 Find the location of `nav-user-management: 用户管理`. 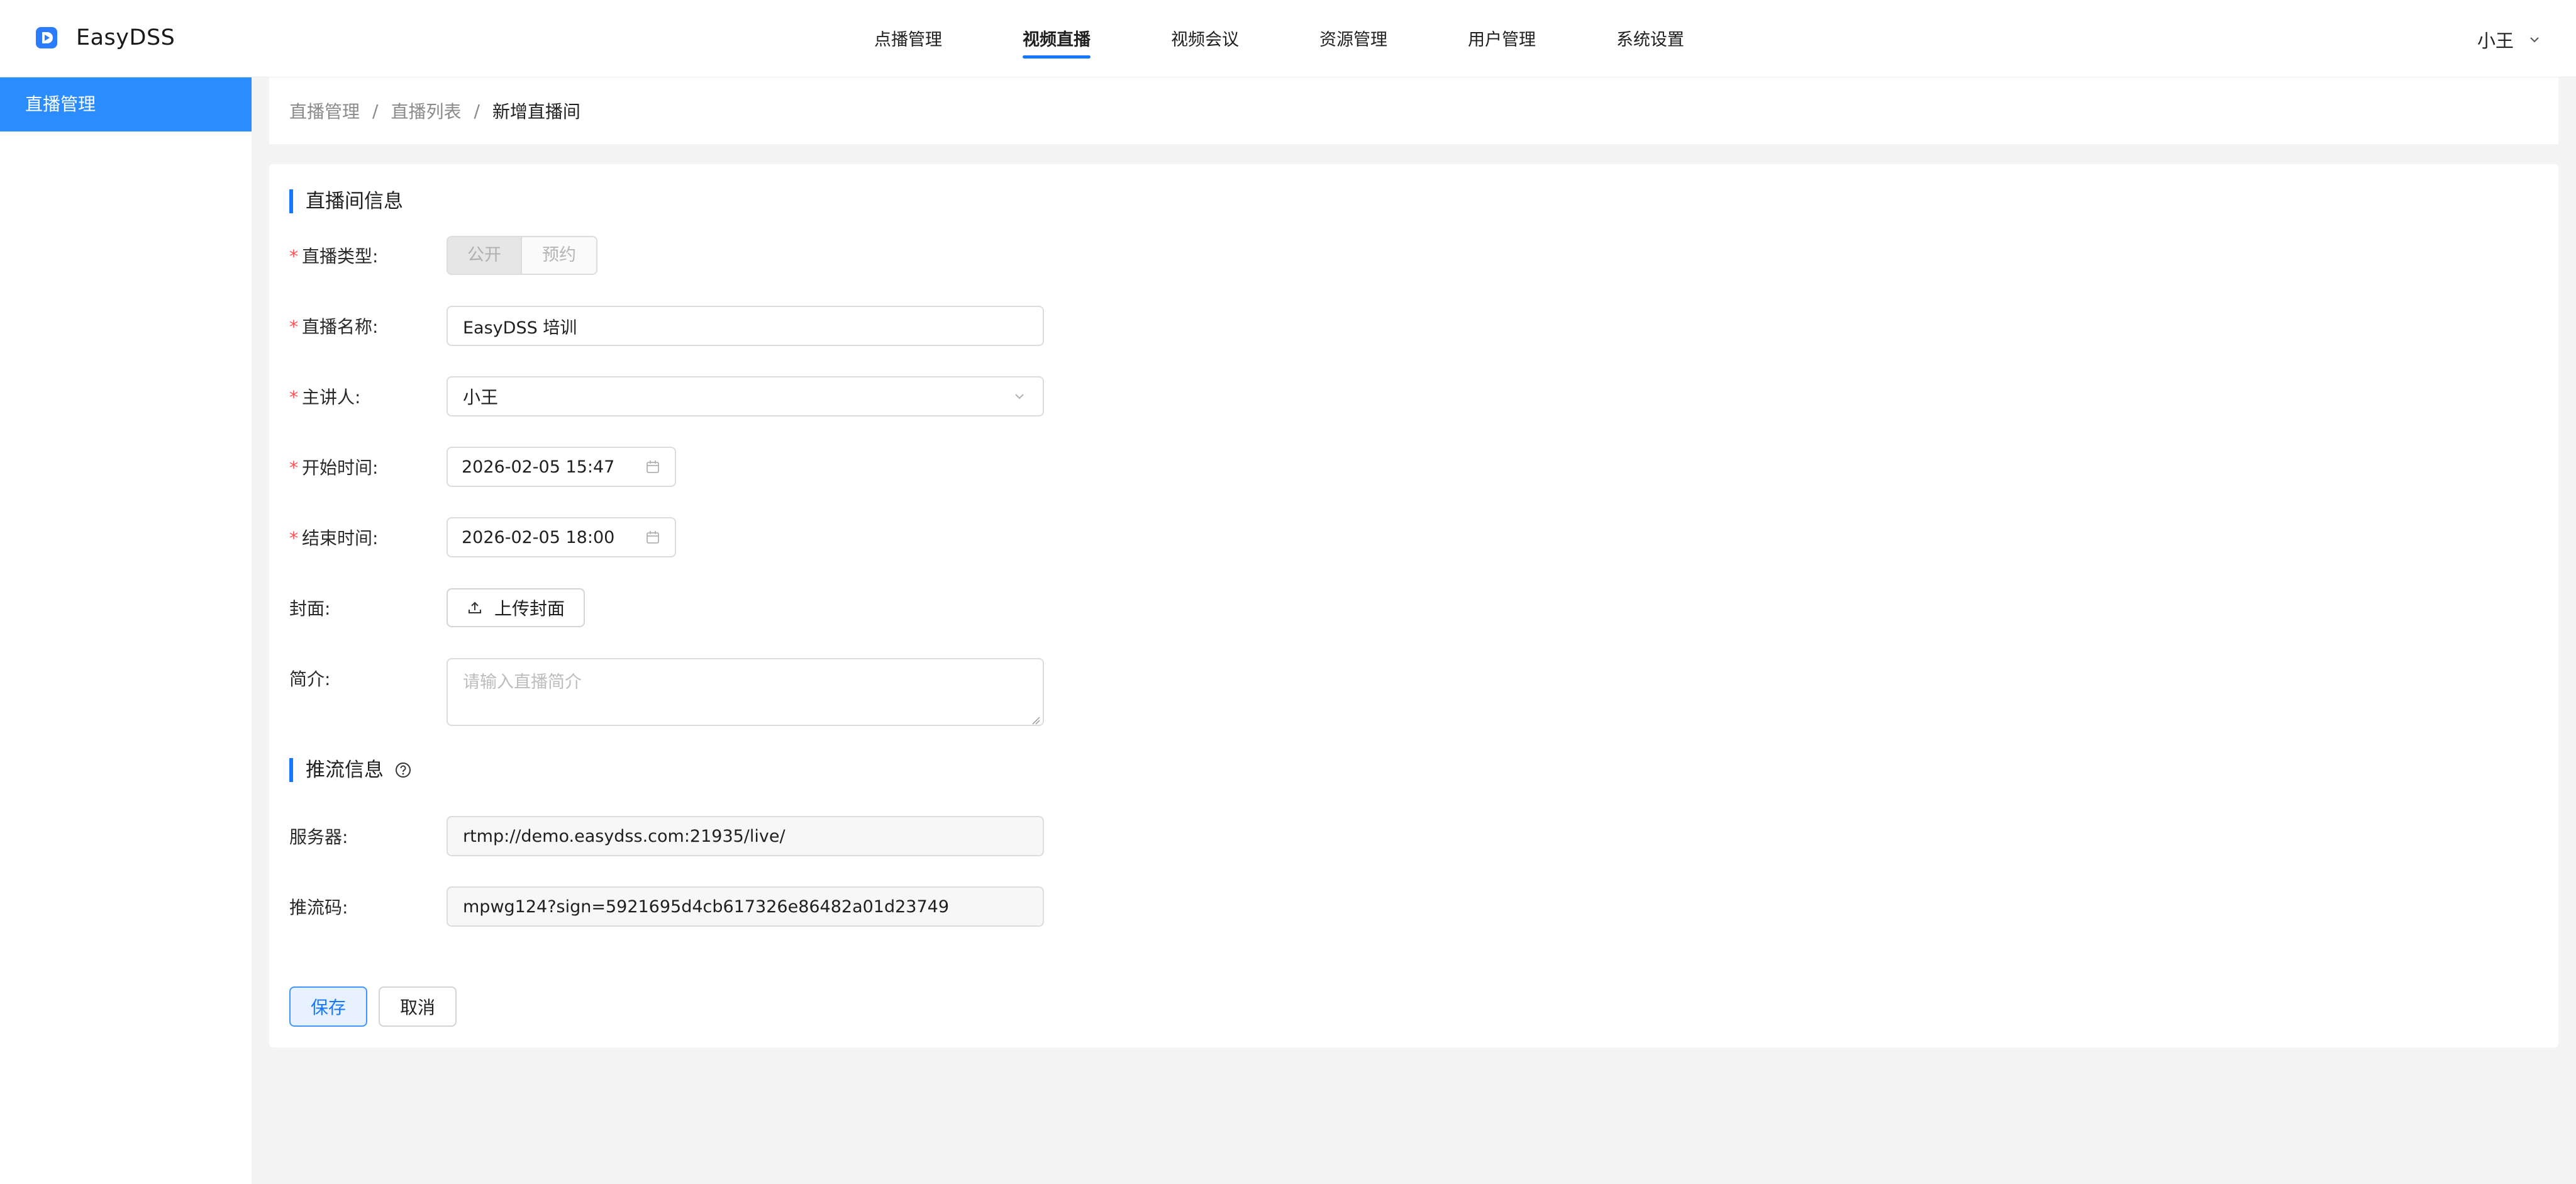

nav-user-management: 用户管理 is located at coordinates (1502, 38).